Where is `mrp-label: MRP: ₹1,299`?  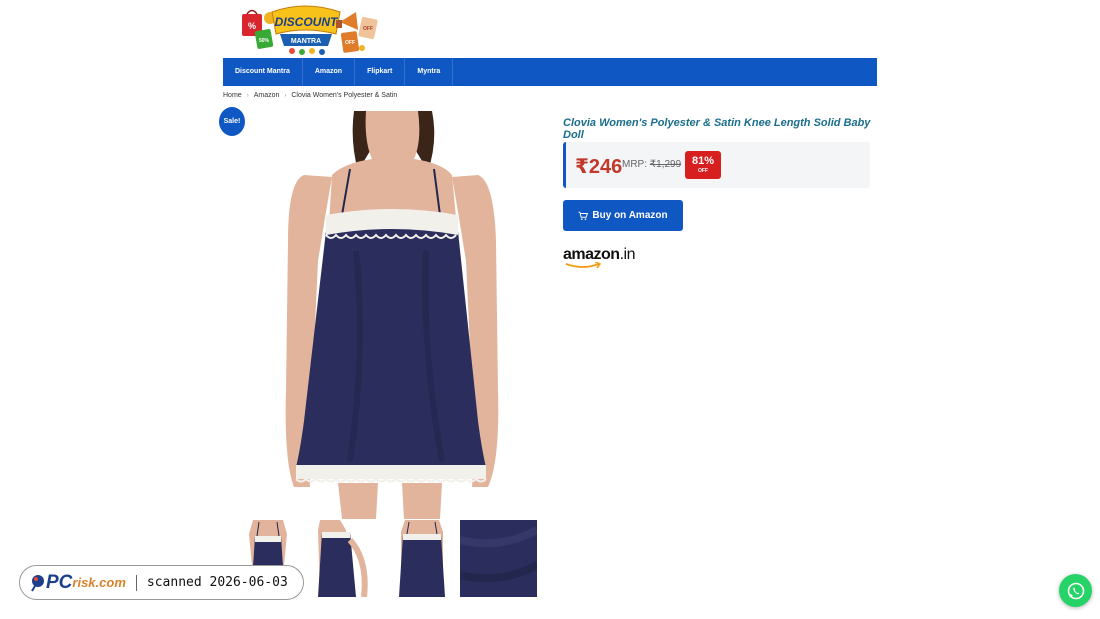
mrp-label: MRP: ₹1,299 is located at coordinates (651, 164).